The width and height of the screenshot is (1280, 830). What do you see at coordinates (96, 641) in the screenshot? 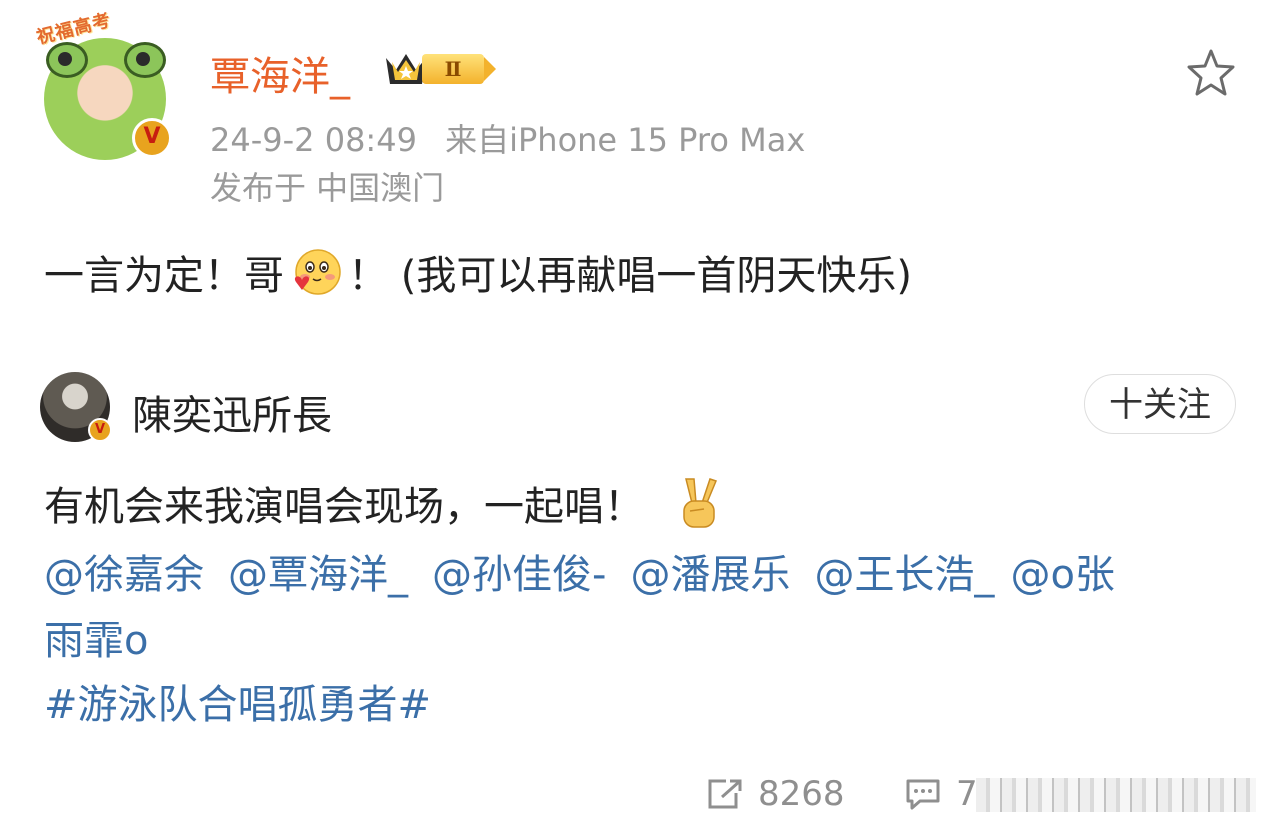
I see `mention-link-continued: 雨霏o` at bounding box center [96, 641].